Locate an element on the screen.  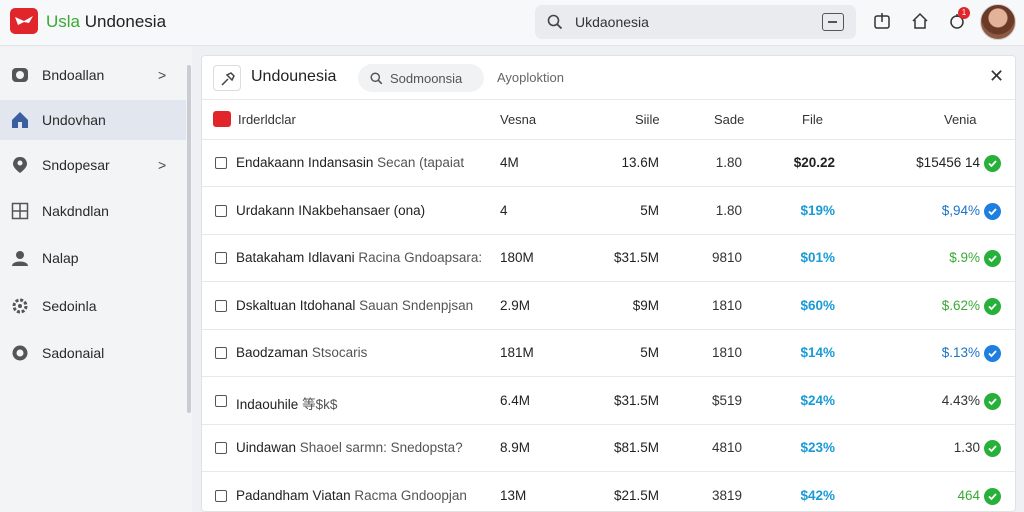
cell-siile: $9M is located at coordinates (645, 305).